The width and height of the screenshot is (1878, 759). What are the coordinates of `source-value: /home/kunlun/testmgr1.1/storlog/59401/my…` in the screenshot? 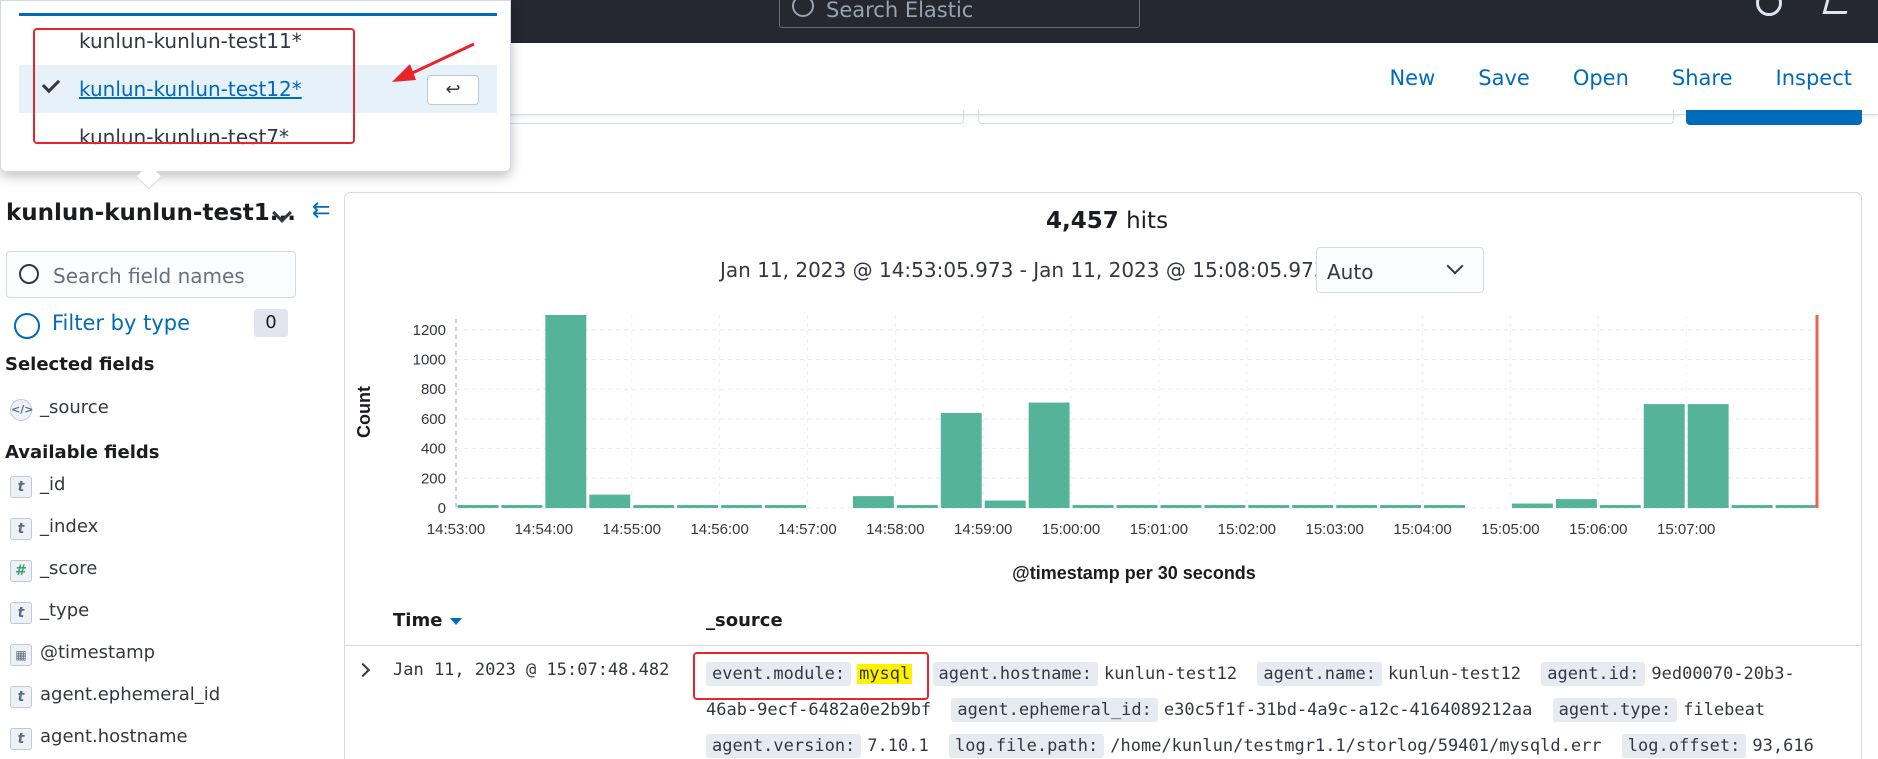 It's located at (1356, 746).